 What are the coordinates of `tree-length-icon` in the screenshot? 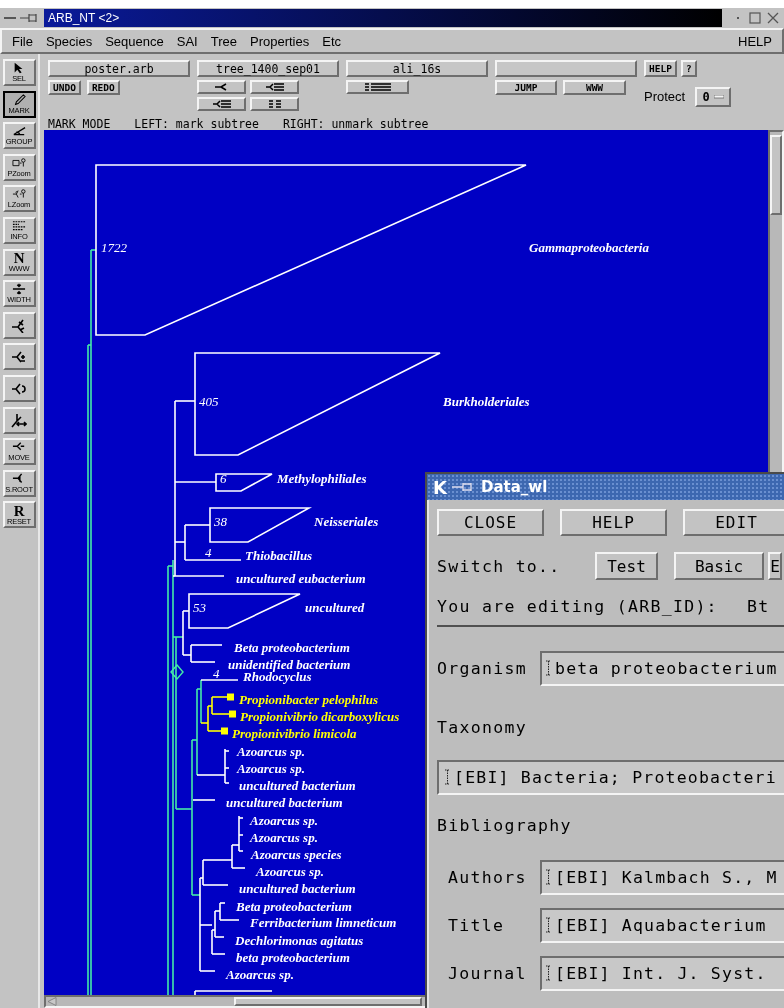 It's located at (19, 357).